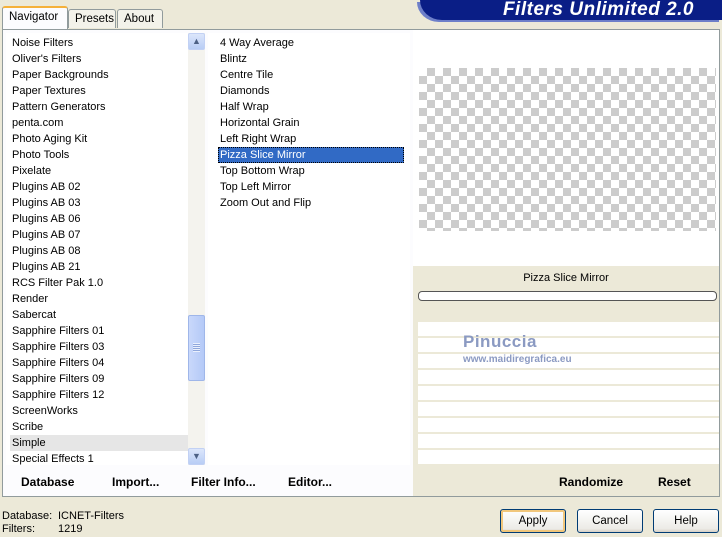  I want to click on arrow-up-icon: ▲, so click(196, 41).